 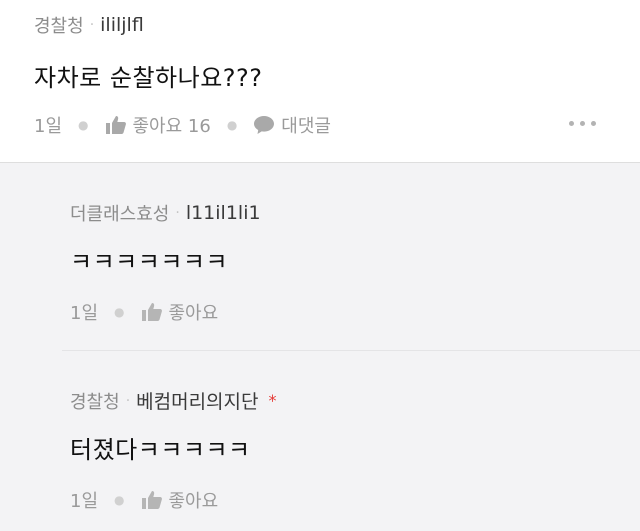 What do you see at coordinates (119, 213) in the screenshot?
I see `author-name: 더클래스효성` at bounding box center [119, 213].